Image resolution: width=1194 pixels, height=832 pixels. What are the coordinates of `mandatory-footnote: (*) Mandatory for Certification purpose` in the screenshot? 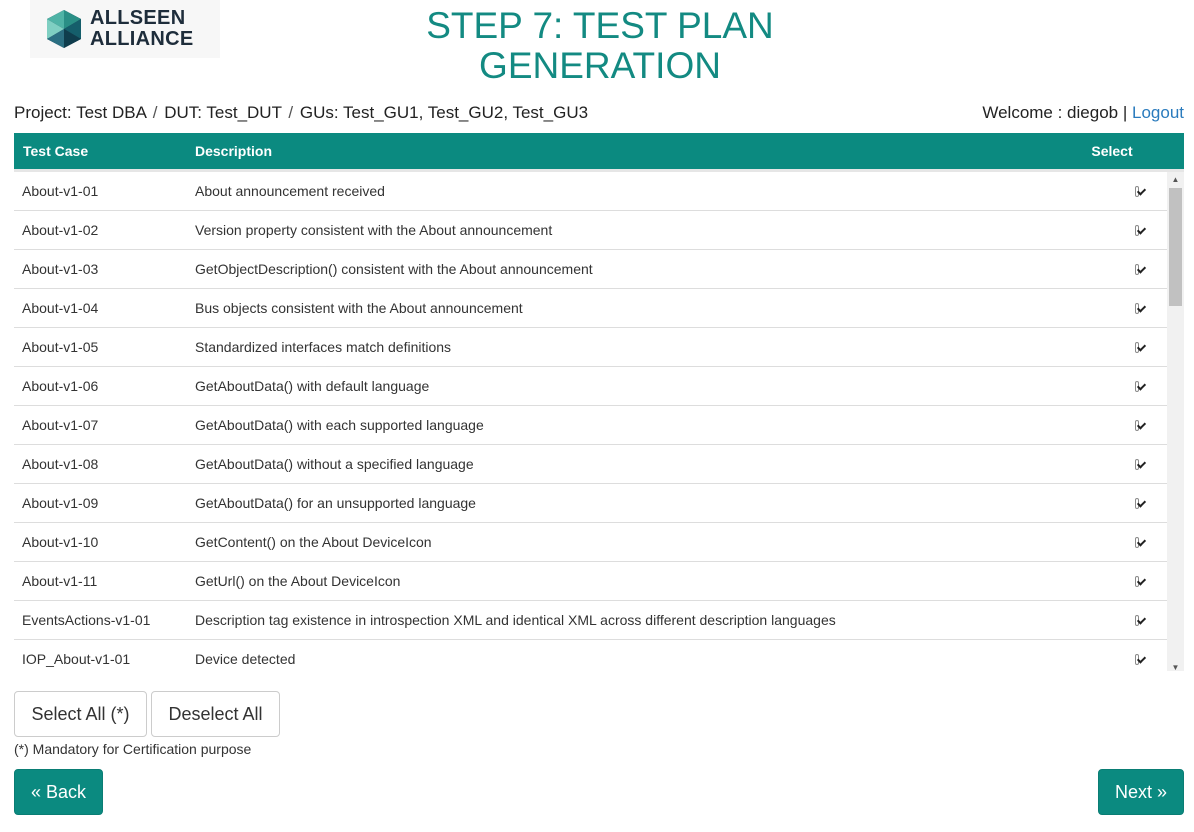 It's located at (133, 749).